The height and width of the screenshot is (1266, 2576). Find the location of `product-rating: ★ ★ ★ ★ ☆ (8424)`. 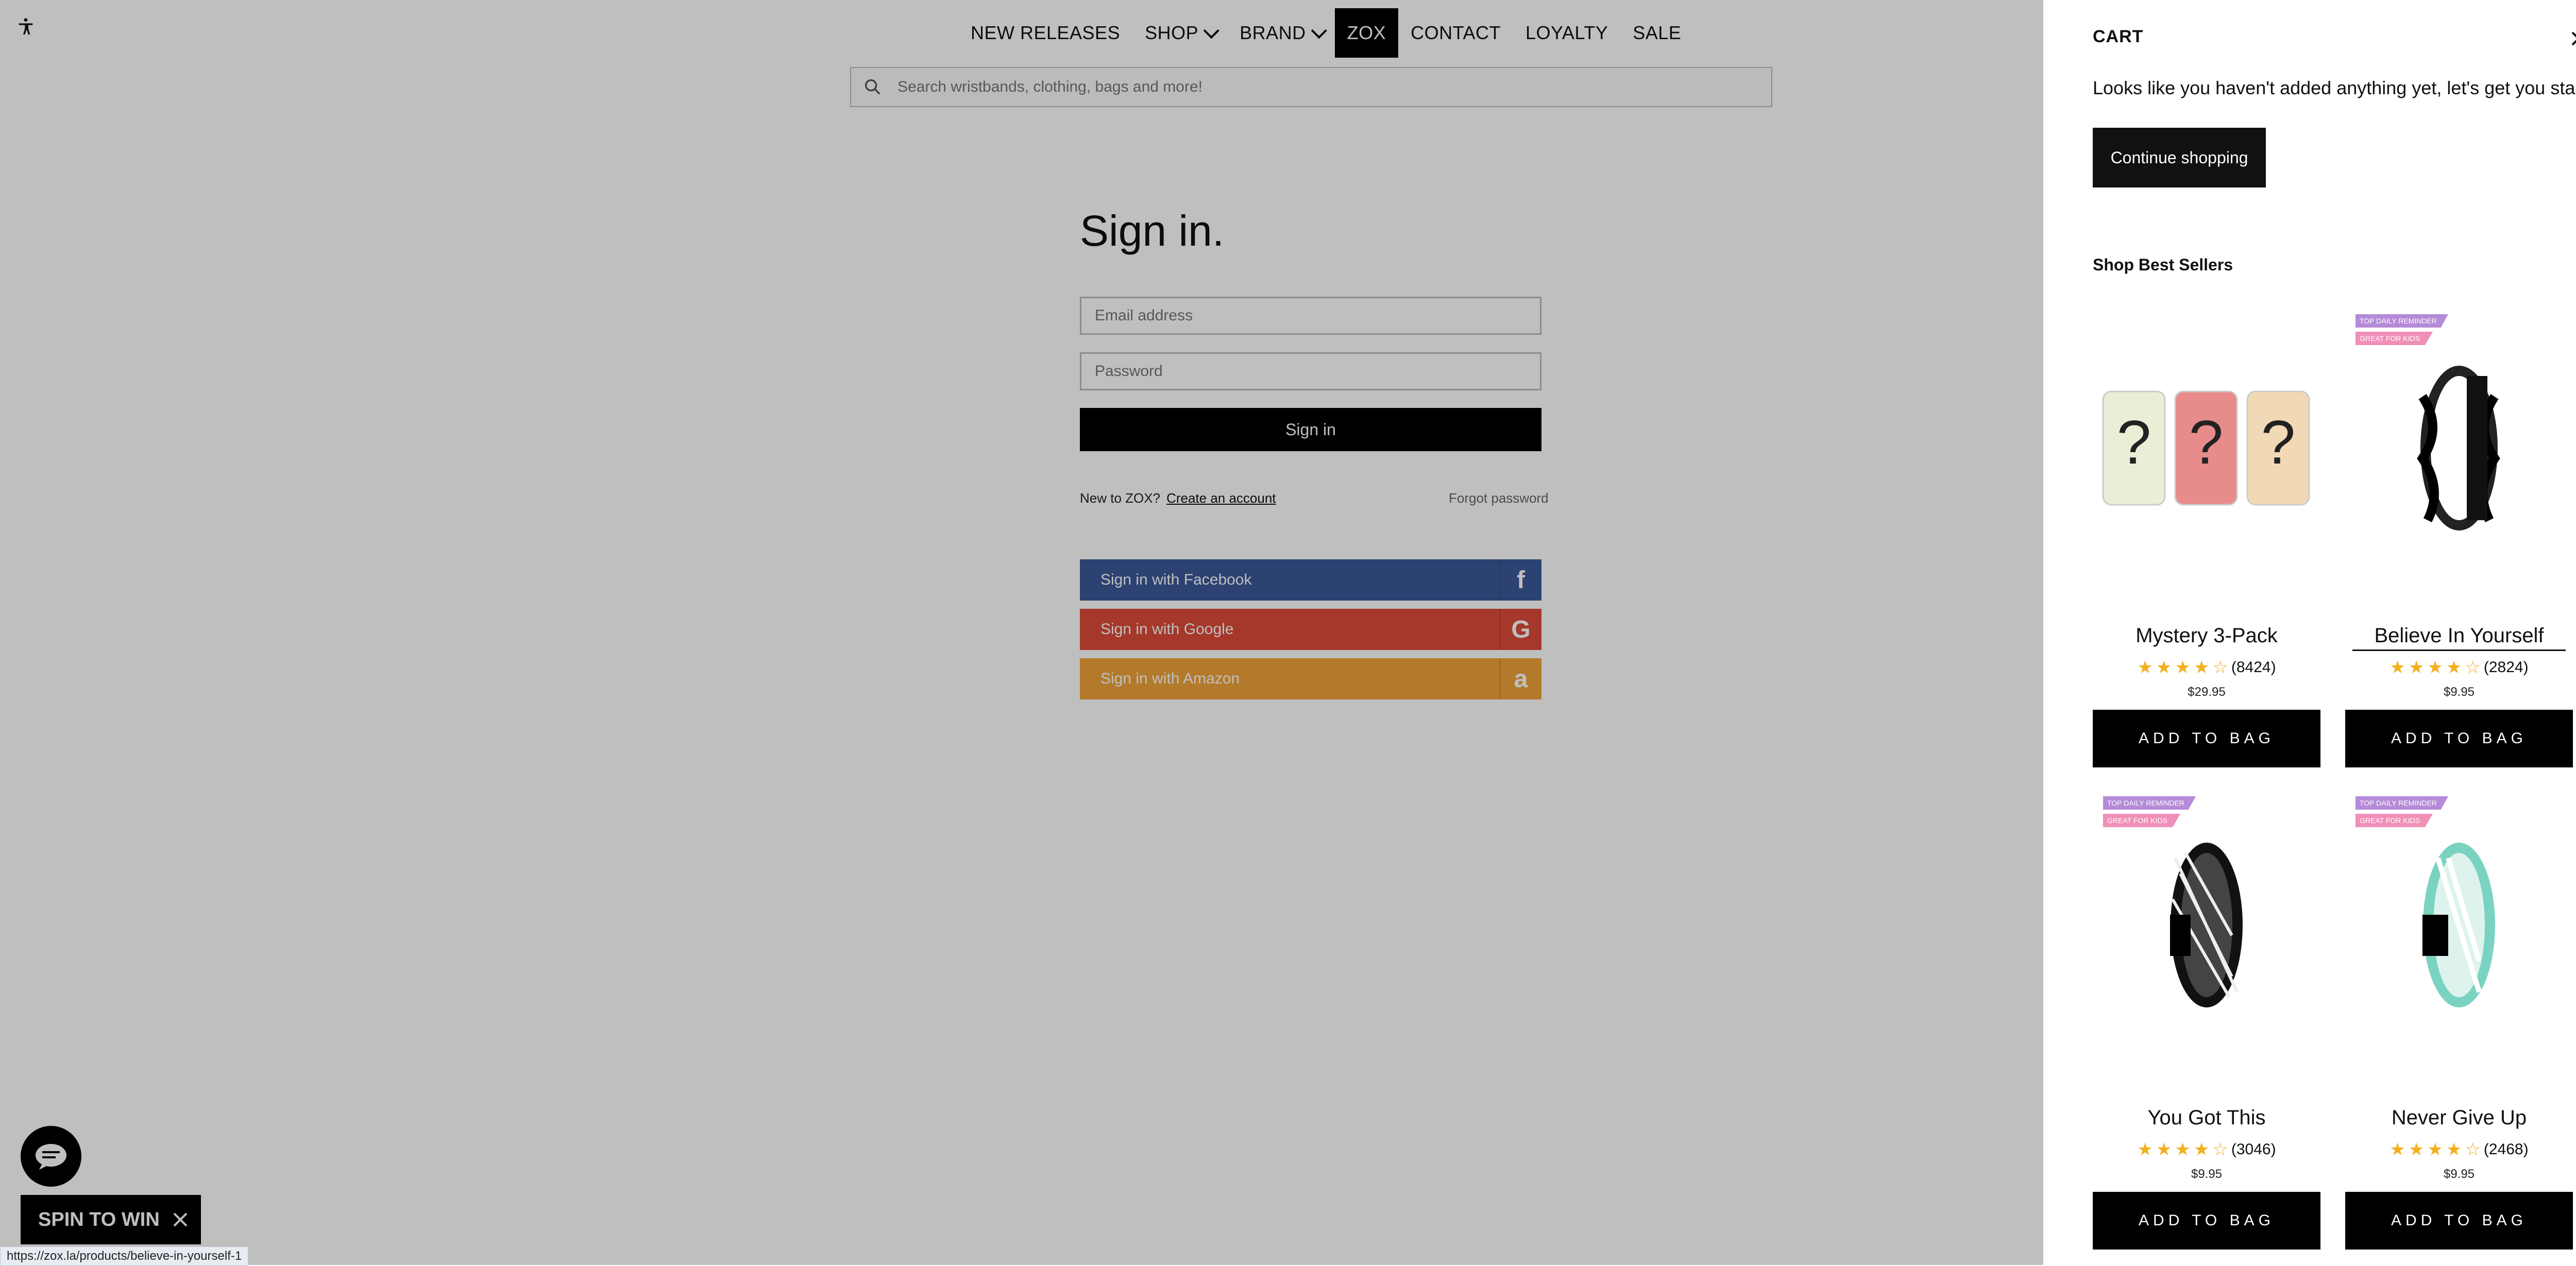

product-rating: ★ ★ ★ ★ ☆ (8424) is located at coordinates (2206, 667).